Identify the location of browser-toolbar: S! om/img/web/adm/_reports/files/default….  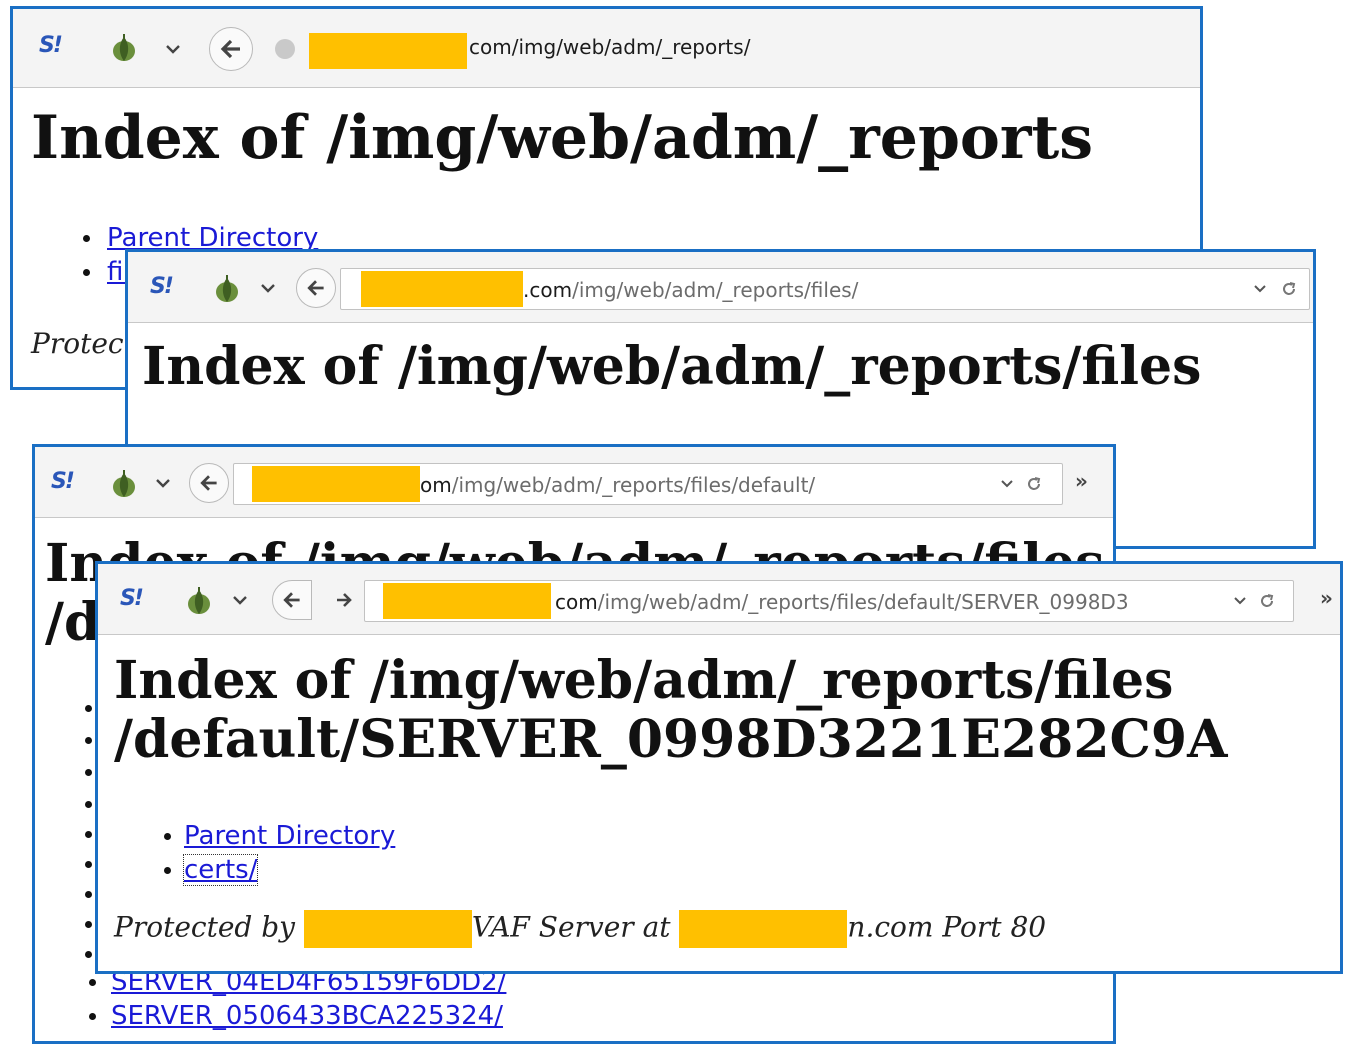
(574, 482).